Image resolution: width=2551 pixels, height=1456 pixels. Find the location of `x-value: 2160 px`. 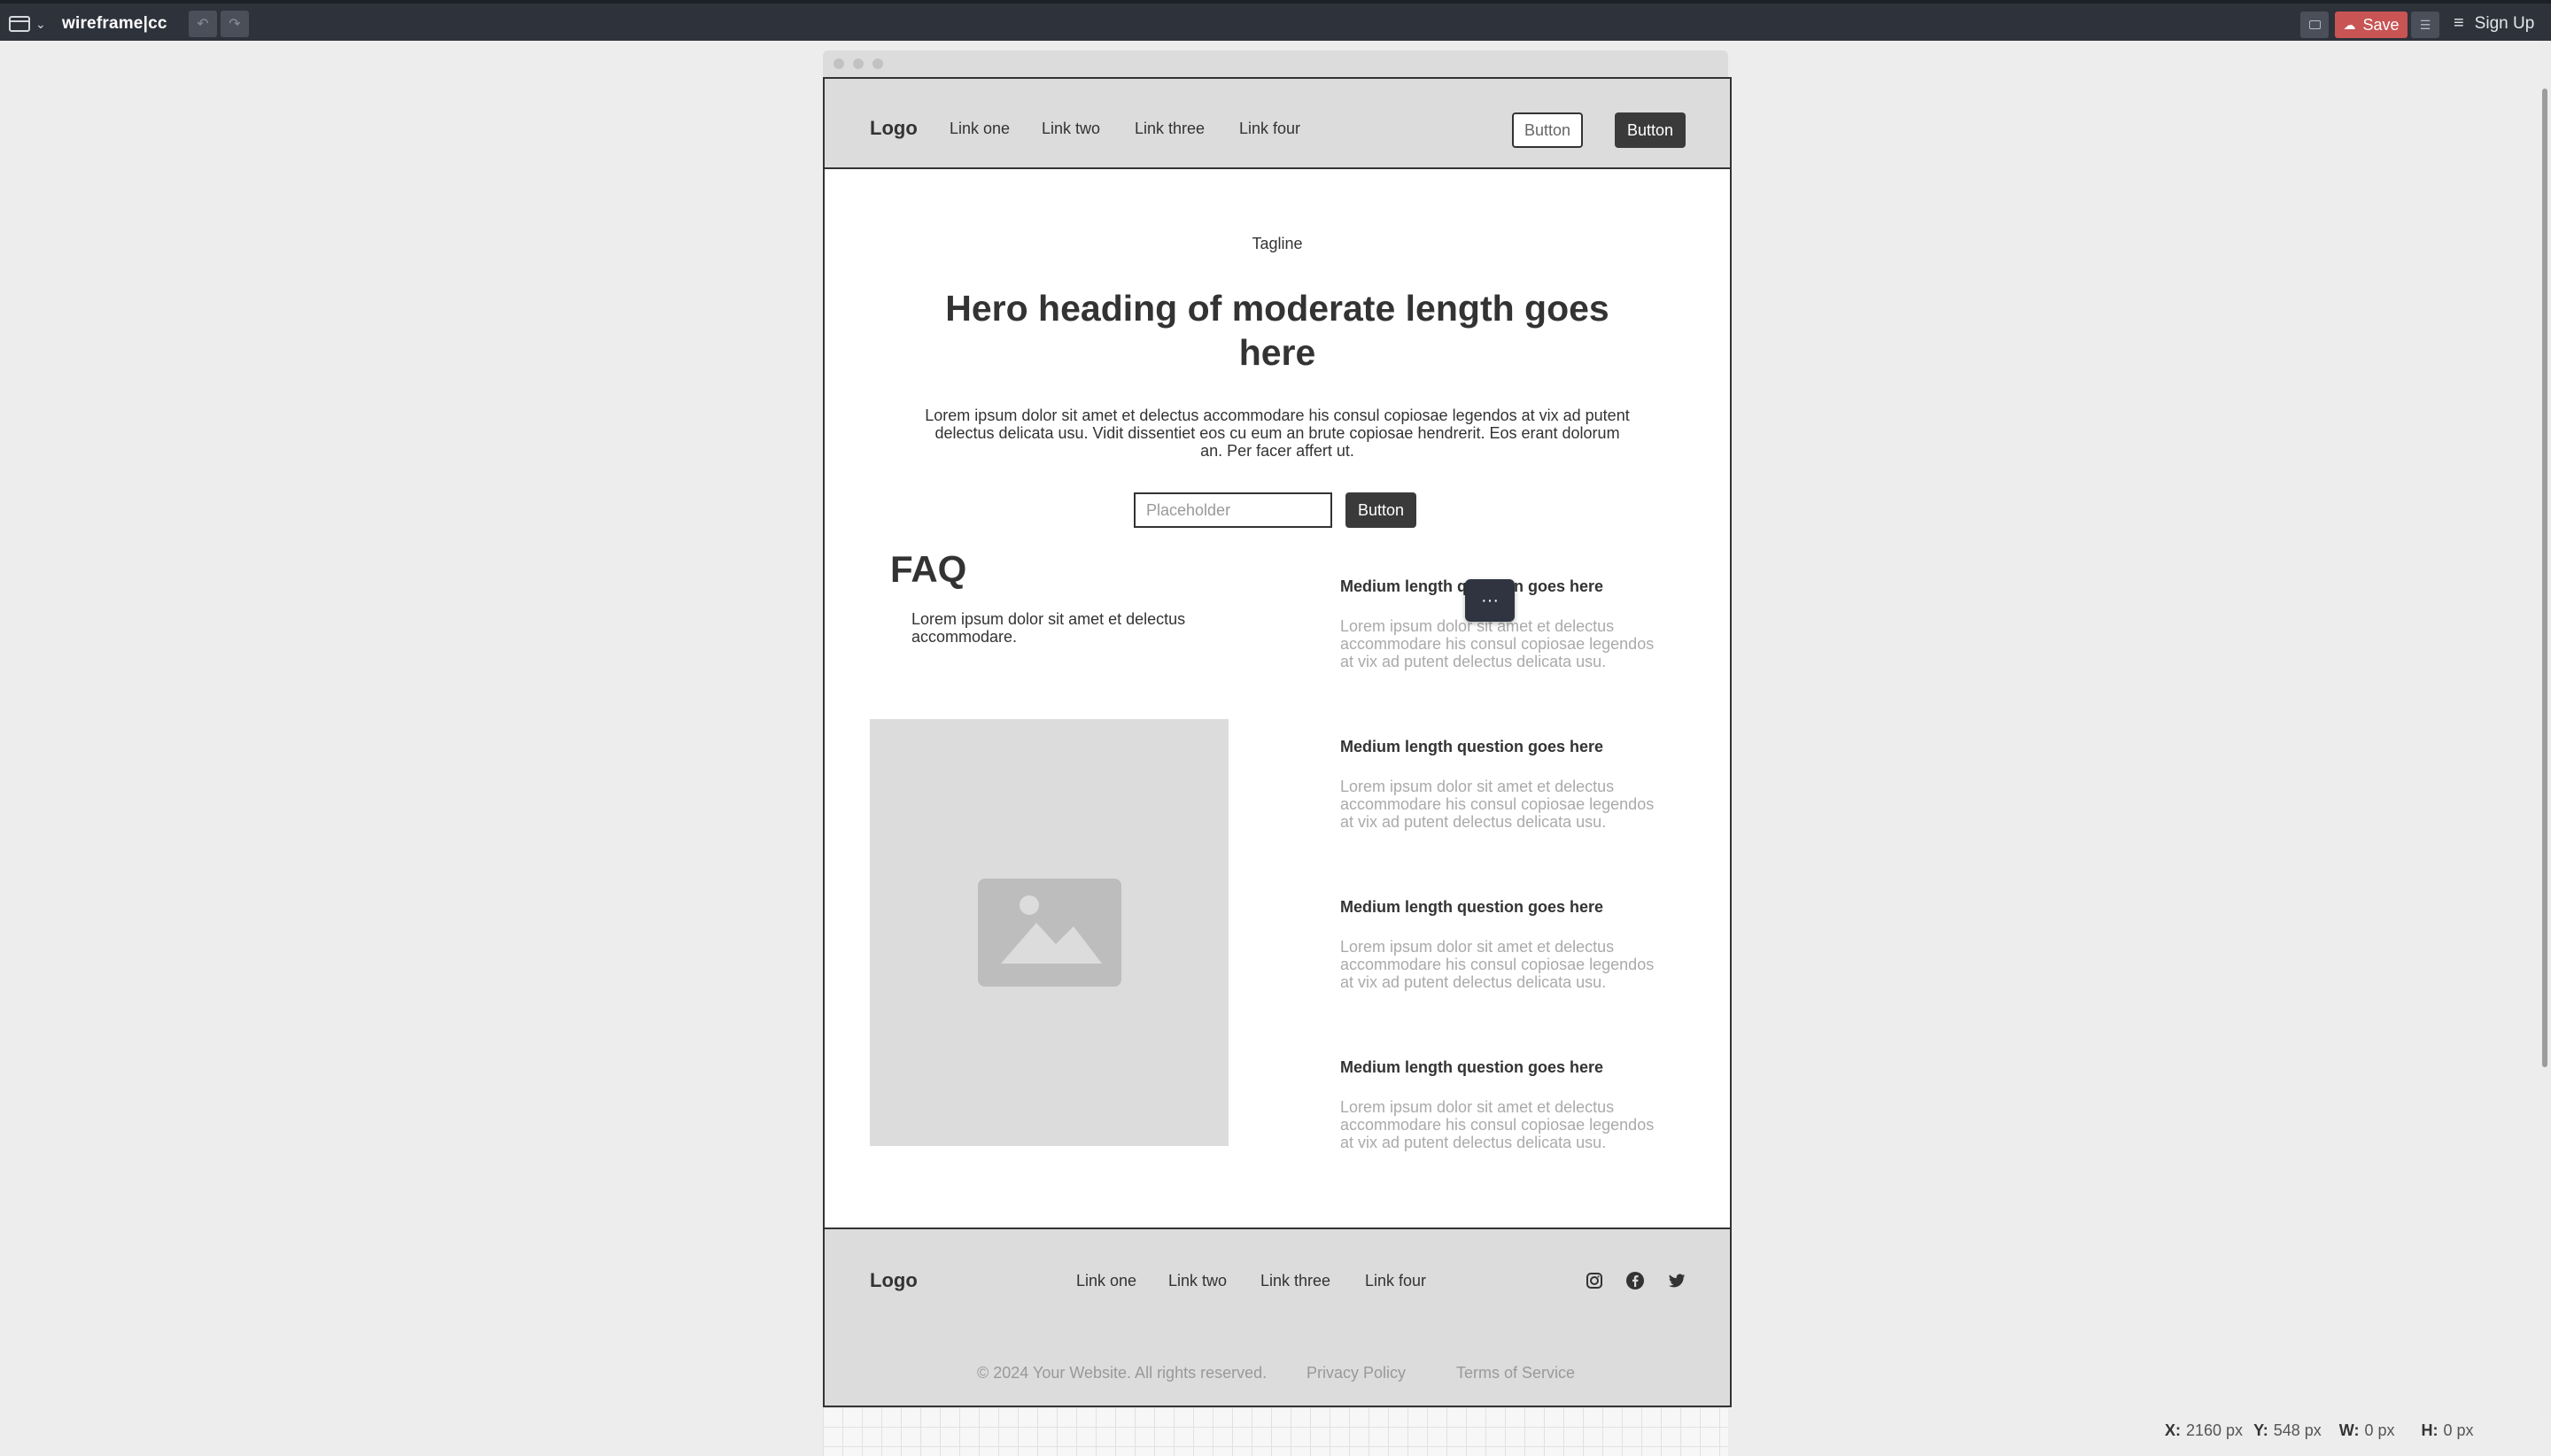

x-value: 2160 px is located at coordinates (2215, 1430).